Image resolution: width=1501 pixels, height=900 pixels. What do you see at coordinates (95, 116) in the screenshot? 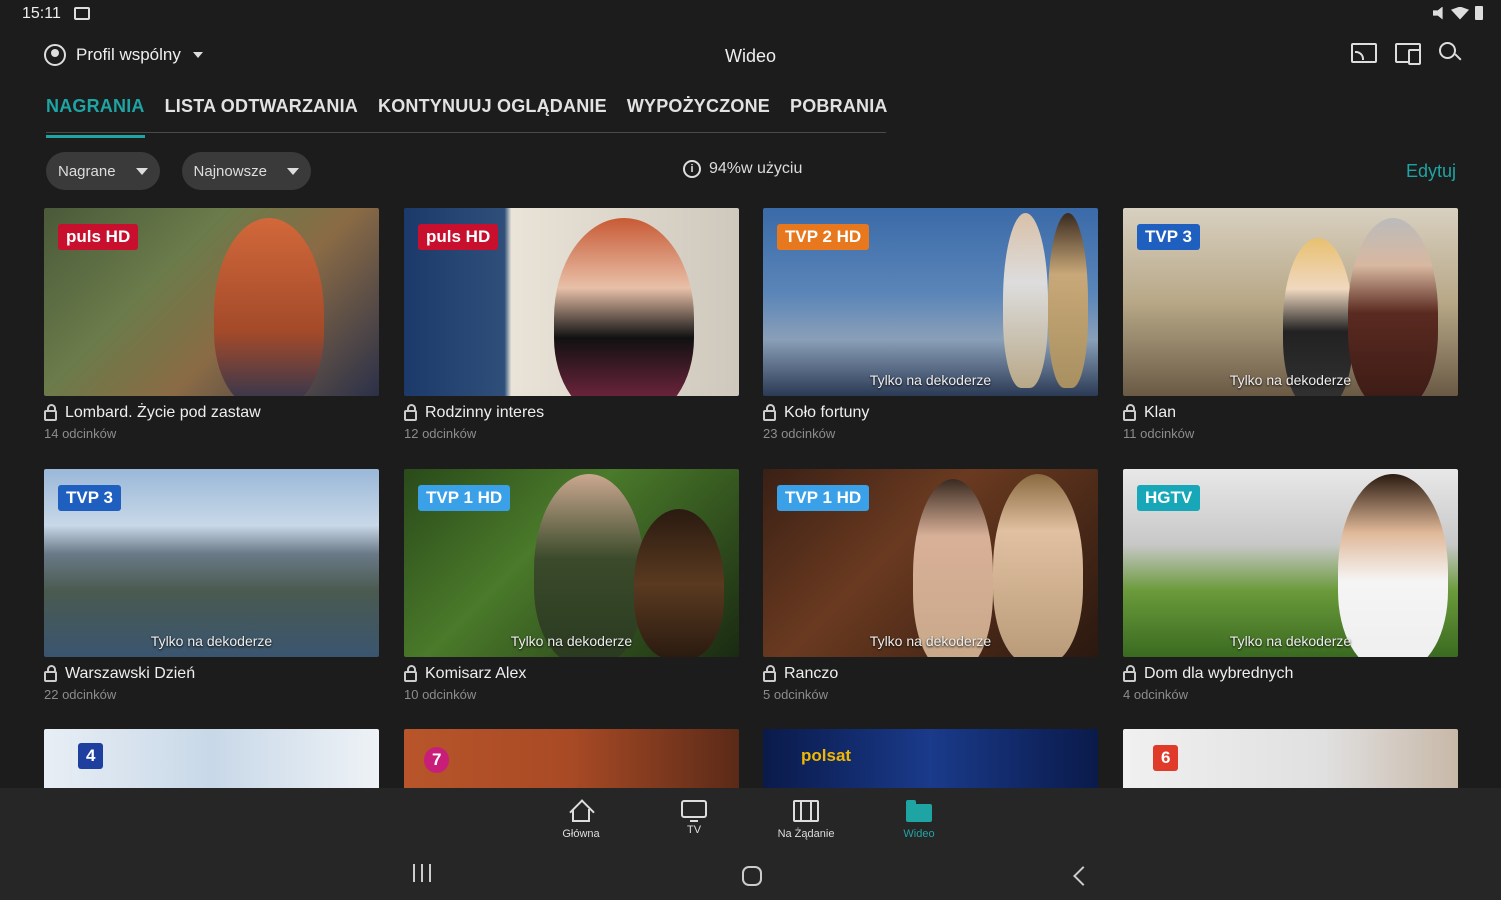
I see `tab-nagrania: NAGRANIA` at bounding box center [95, 116].